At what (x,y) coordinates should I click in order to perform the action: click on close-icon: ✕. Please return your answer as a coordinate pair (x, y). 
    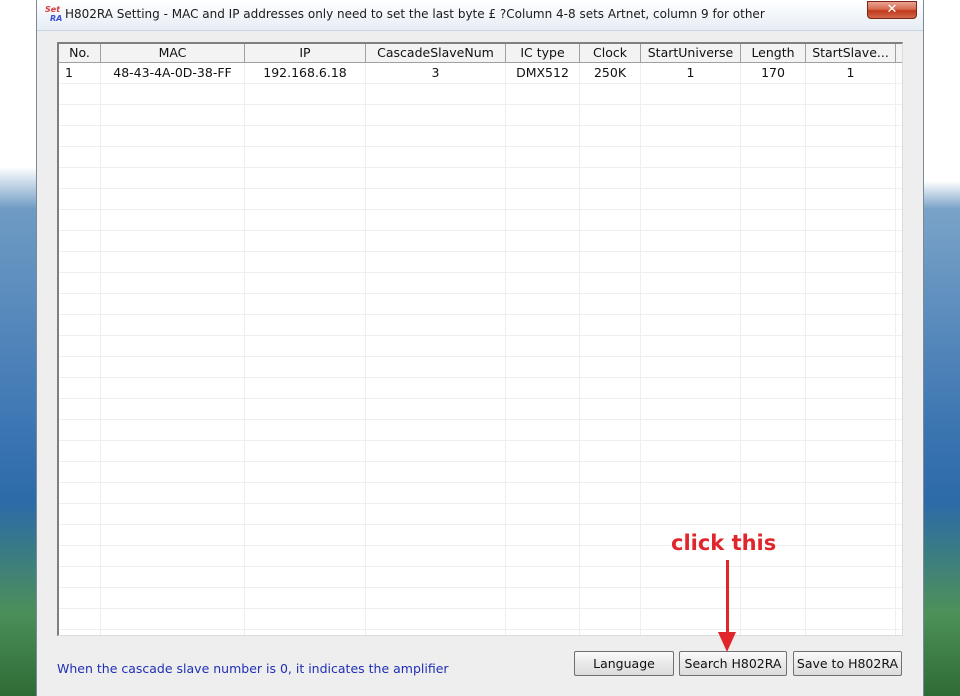
    Looking at the image, I should click on (892, 9).